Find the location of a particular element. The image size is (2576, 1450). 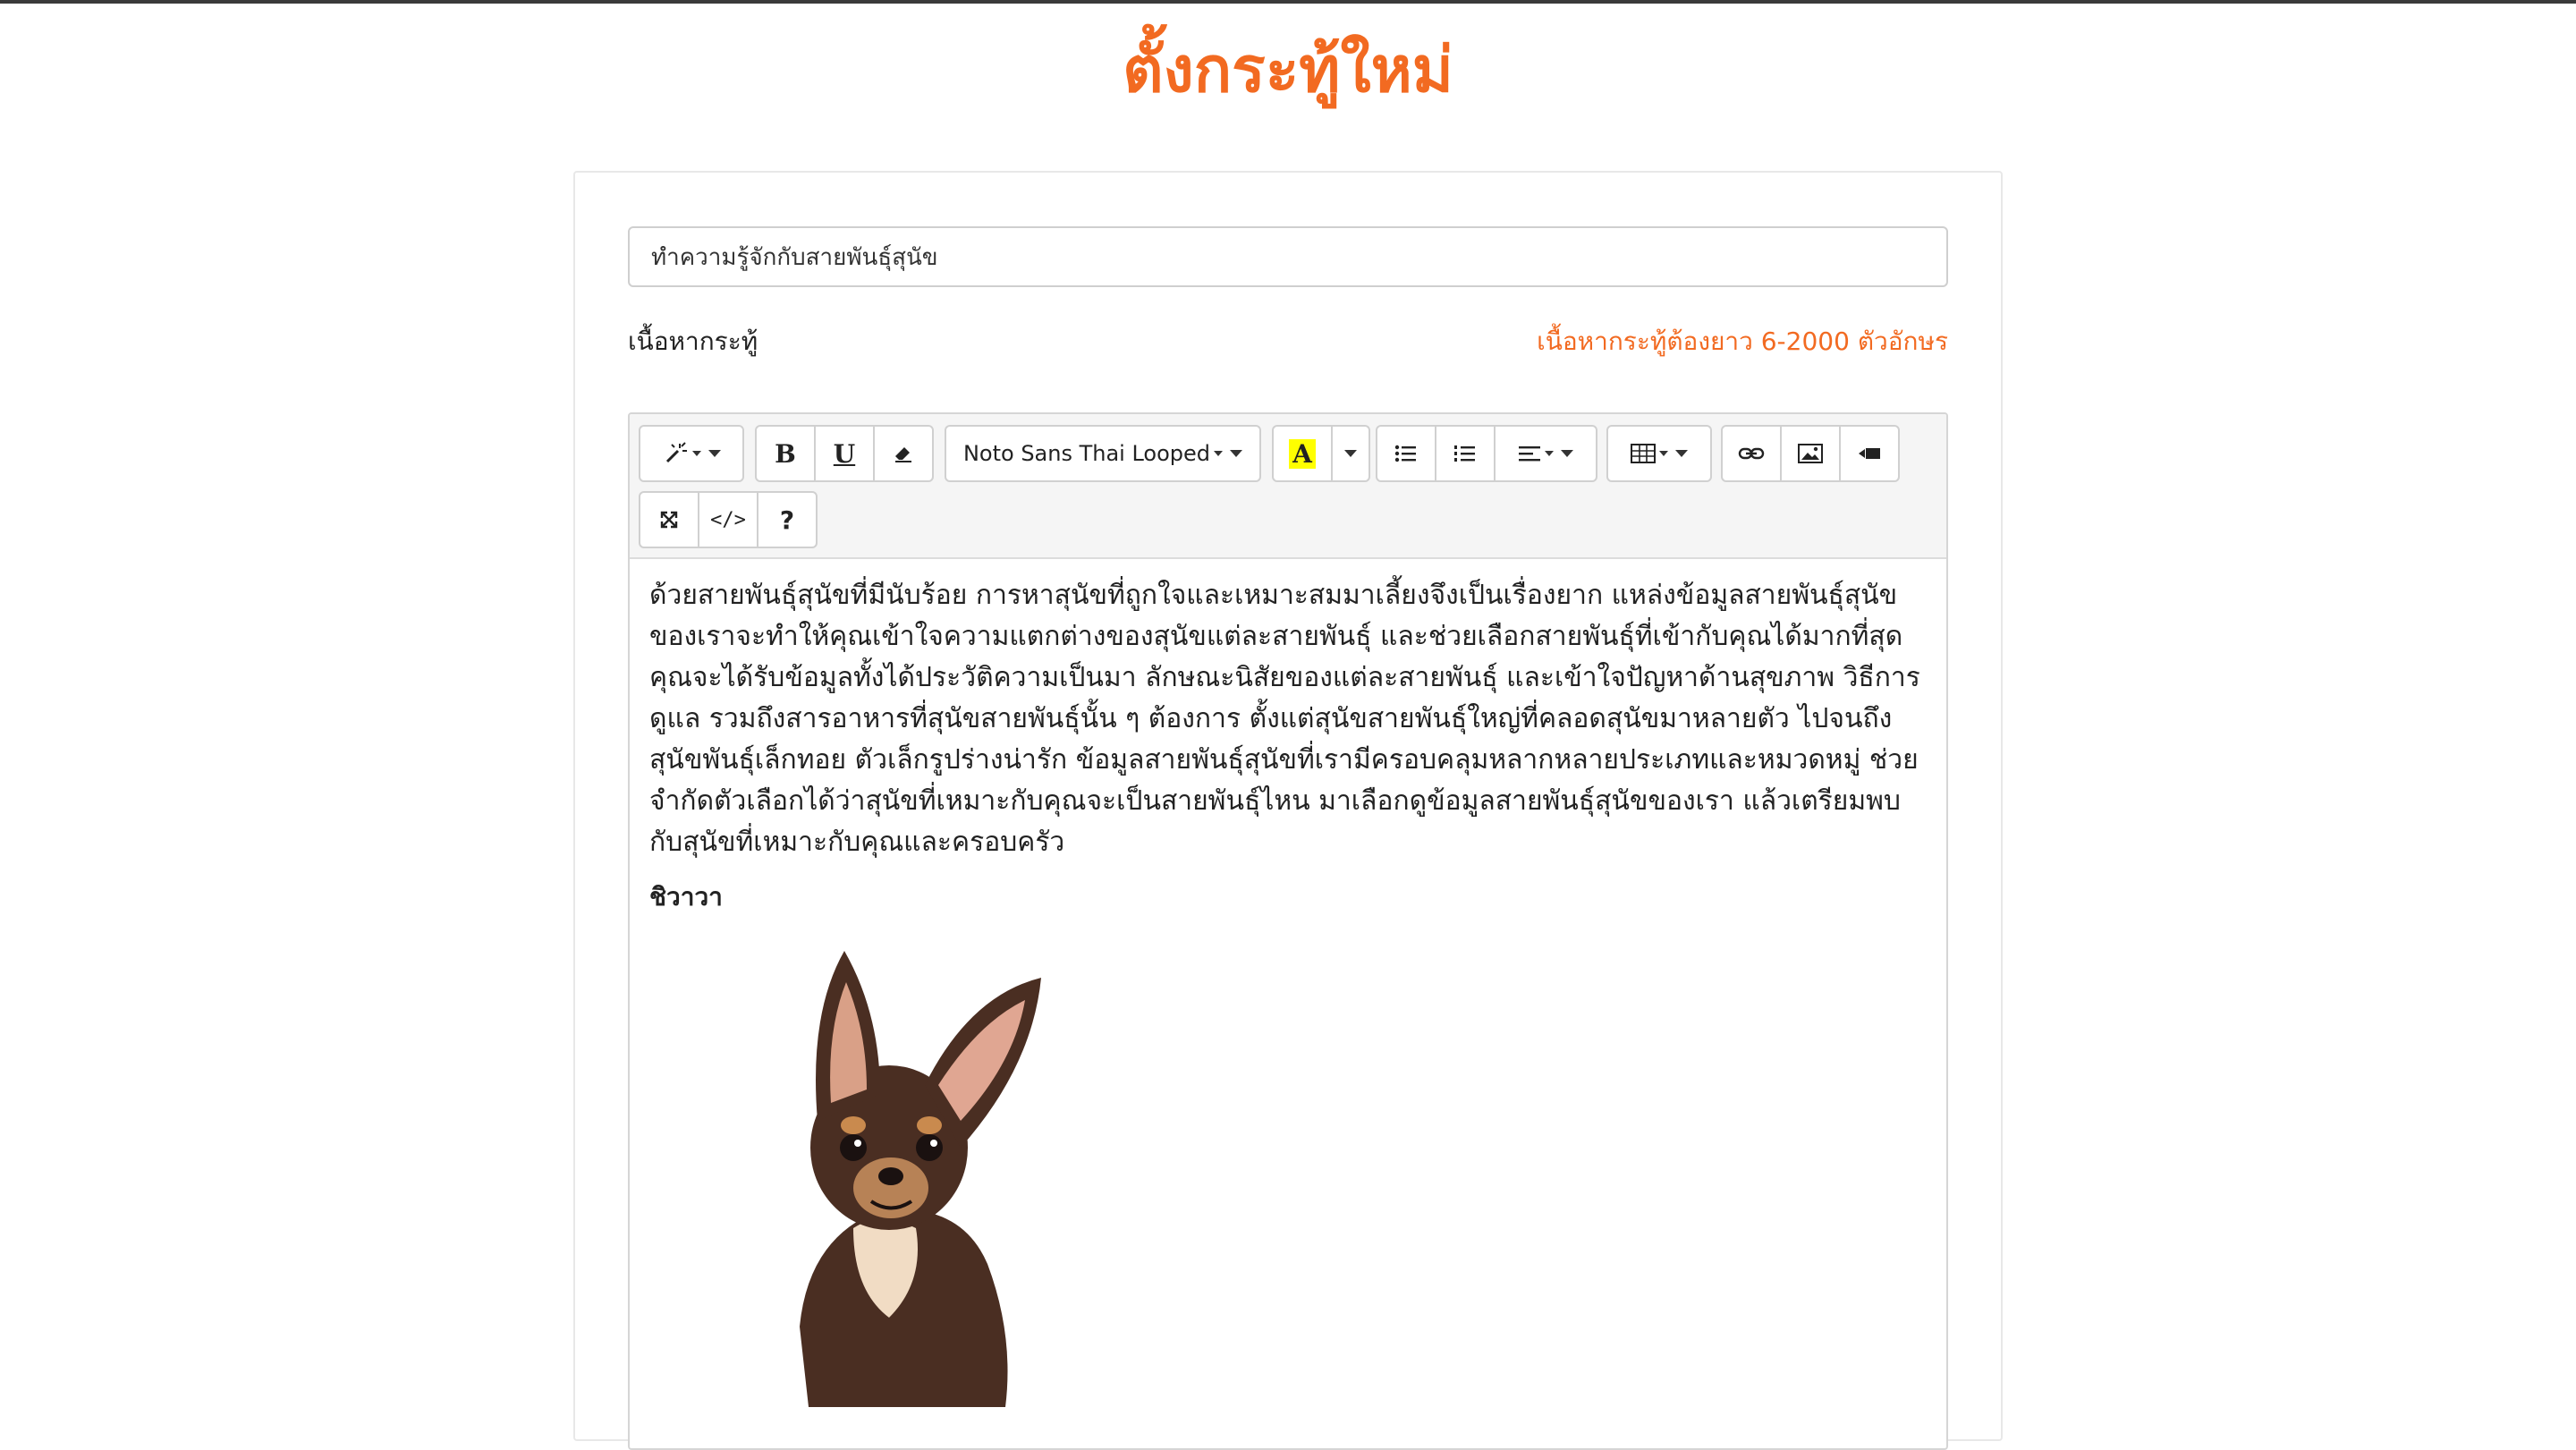

insert-link-button is located at coordinates (1751, 453).